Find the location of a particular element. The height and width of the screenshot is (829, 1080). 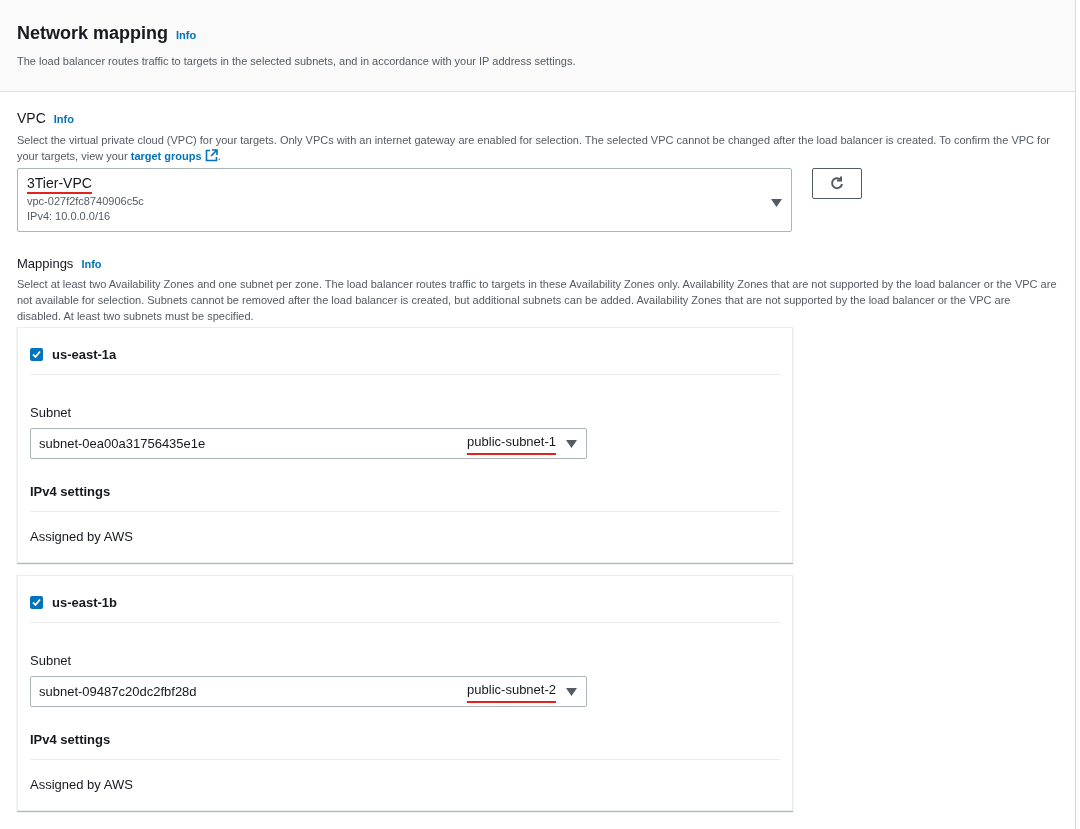

subnet-name: public-subnet-2 is located at coordinates (511, 691).